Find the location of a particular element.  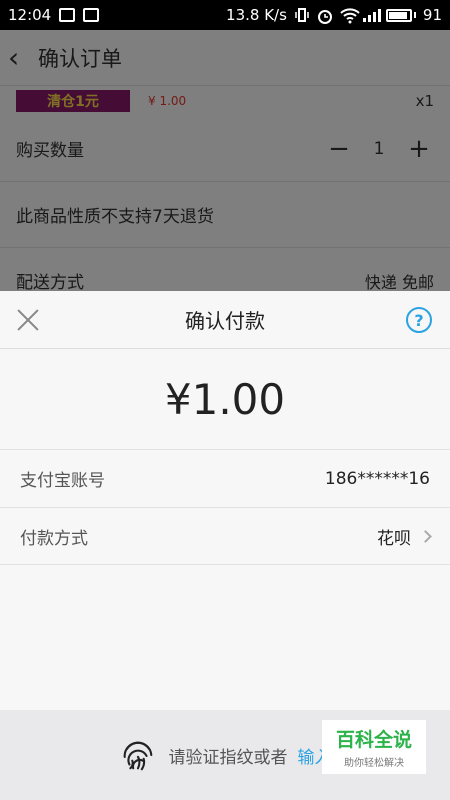

status-bar: 12:04 13.8 K/s 91 is located at coordinates (225, 15).